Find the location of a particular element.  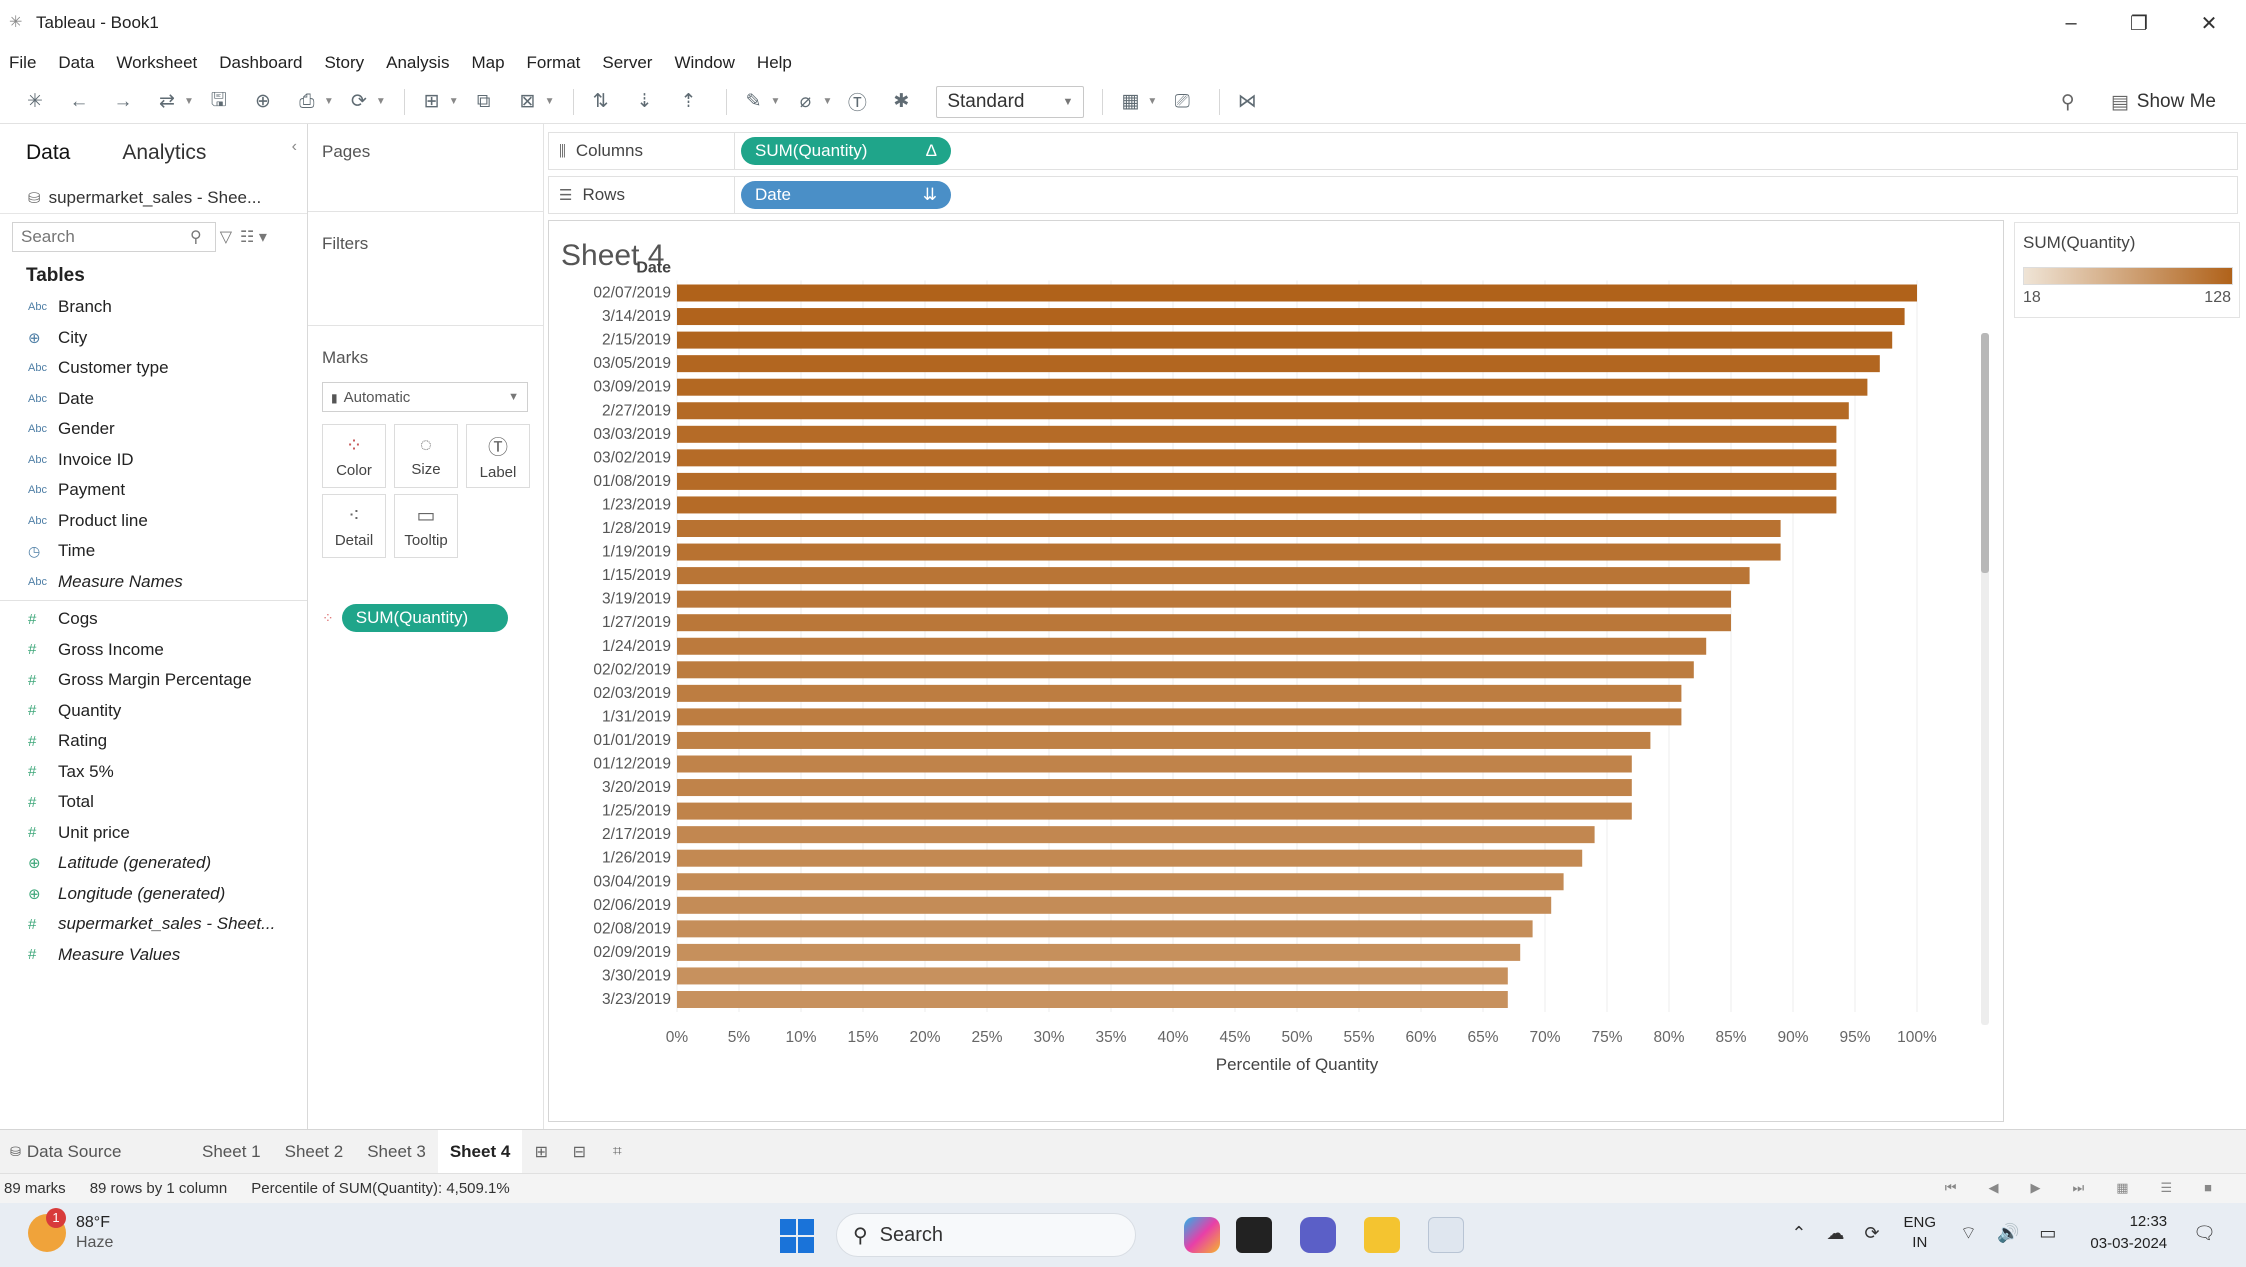

field-item: ⊕ Longitude (generated) is located at coordinates (153, 894).